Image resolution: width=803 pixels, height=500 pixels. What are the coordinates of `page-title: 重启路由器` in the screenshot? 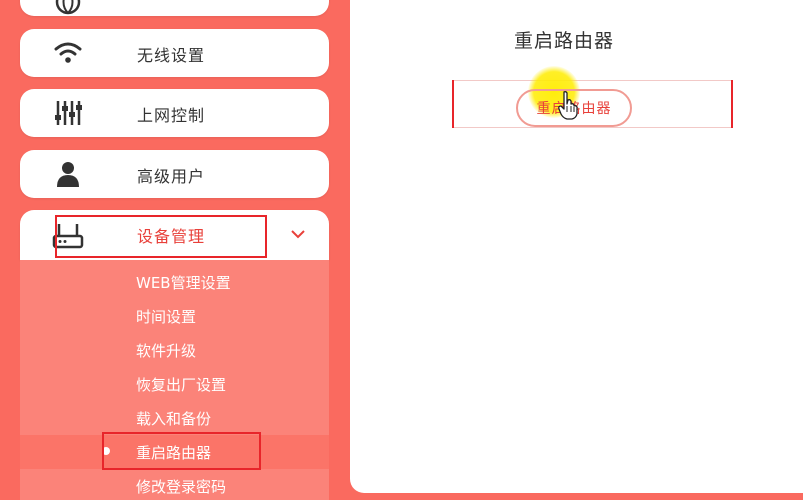 It's located at (564, 41).